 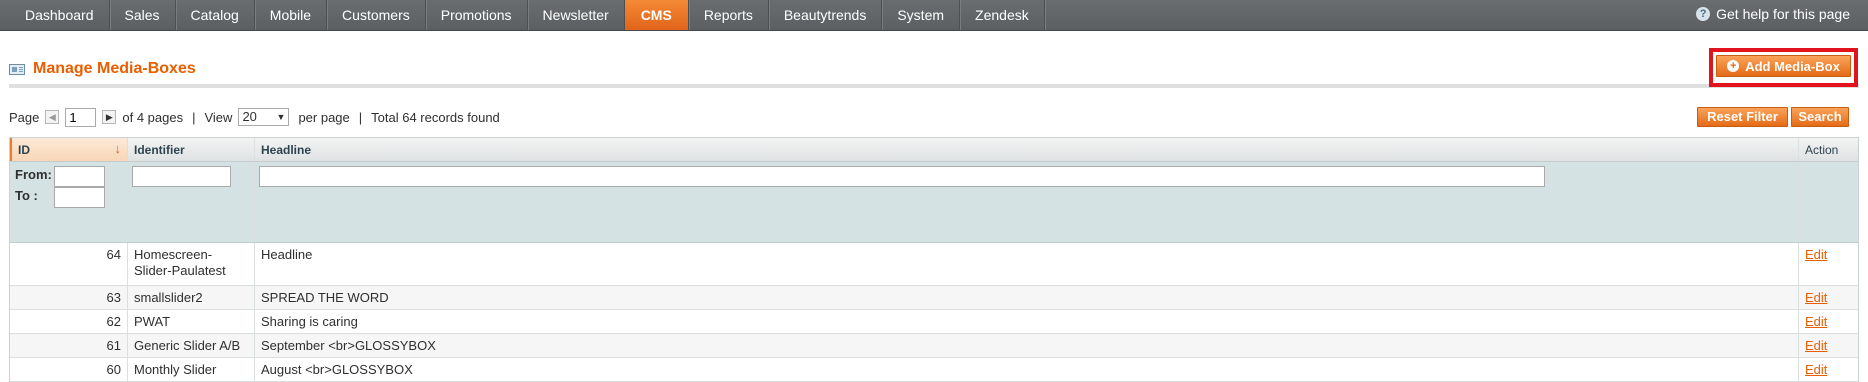 What do you see at coordinates (376, 15) in the screenshot?
I see `nav-item-customers: Customers` at bounding box center [376, 15].